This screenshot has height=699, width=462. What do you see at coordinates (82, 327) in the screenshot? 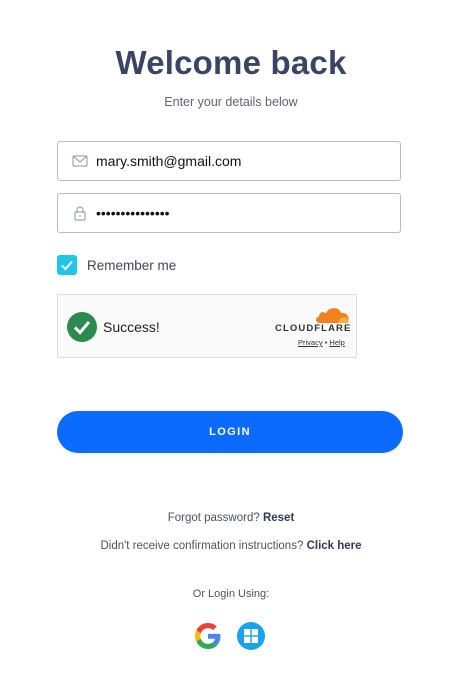
I see `success-check-icon` at bounding box center [82, 327].